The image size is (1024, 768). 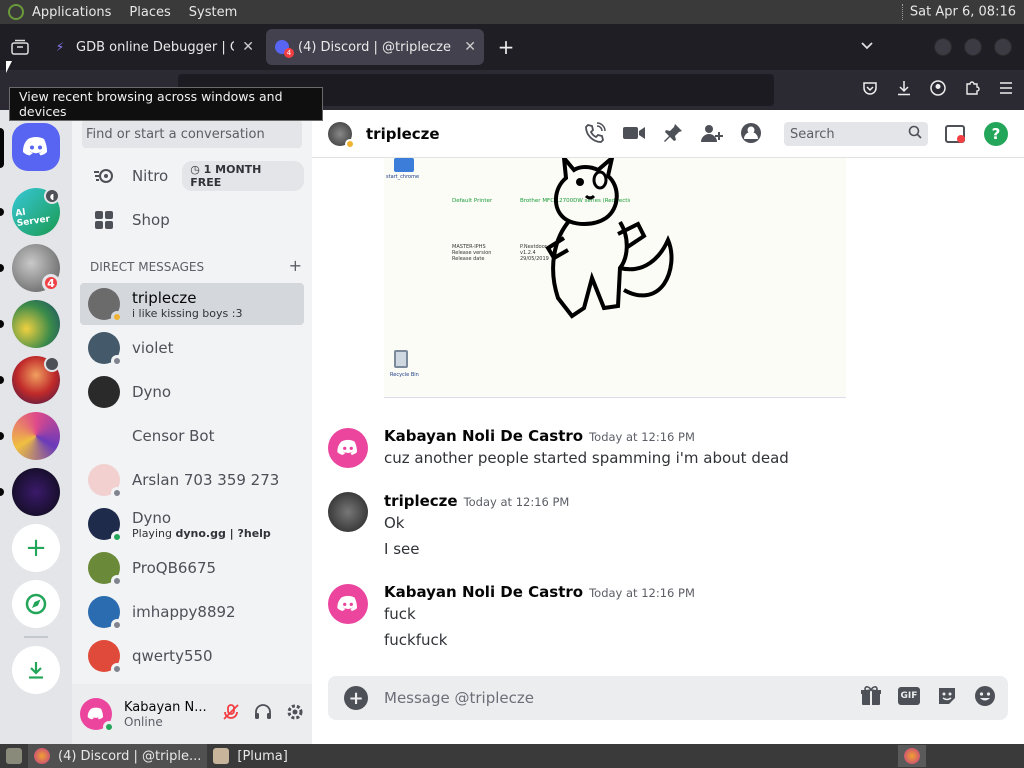 What do you see at coordinates (71, 12) in the screenshot?
I see `menu-applications: Applications` at bounding box center [71, 12].